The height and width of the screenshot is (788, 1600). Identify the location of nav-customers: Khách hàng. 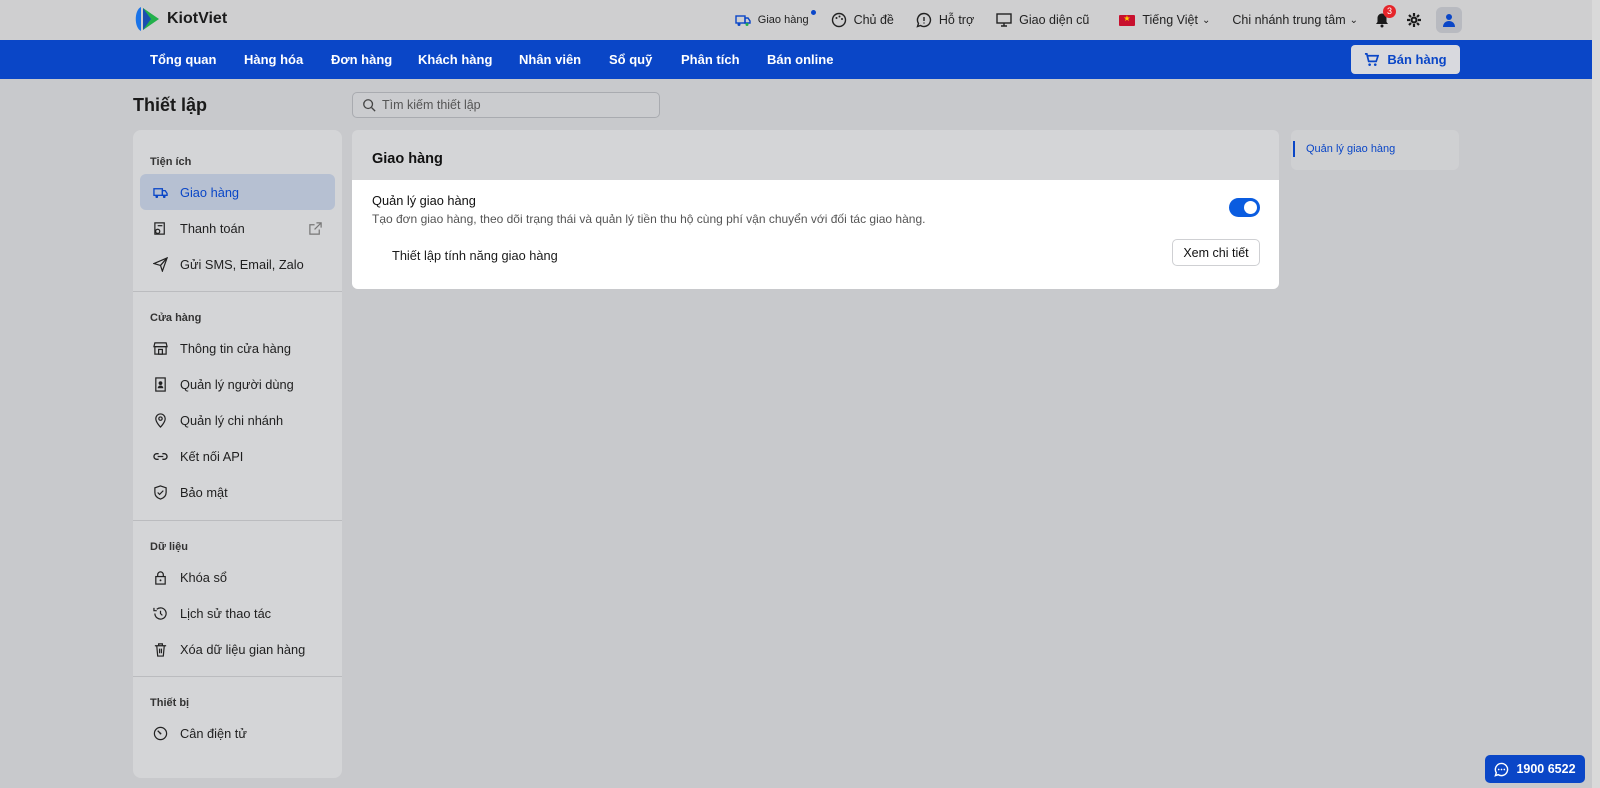
(455, 59).